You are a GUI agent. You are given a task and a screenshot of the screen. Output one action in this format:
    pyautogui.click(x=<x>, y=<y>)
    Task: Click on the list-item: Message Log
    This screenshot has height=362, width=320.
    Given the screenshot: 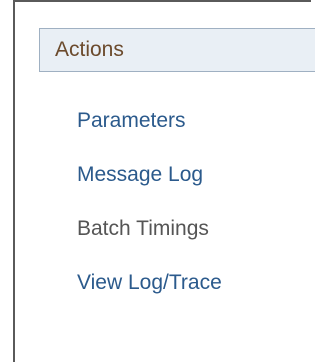 What is the action you would take?
    pyautogui.click(x=149, y=187)
    